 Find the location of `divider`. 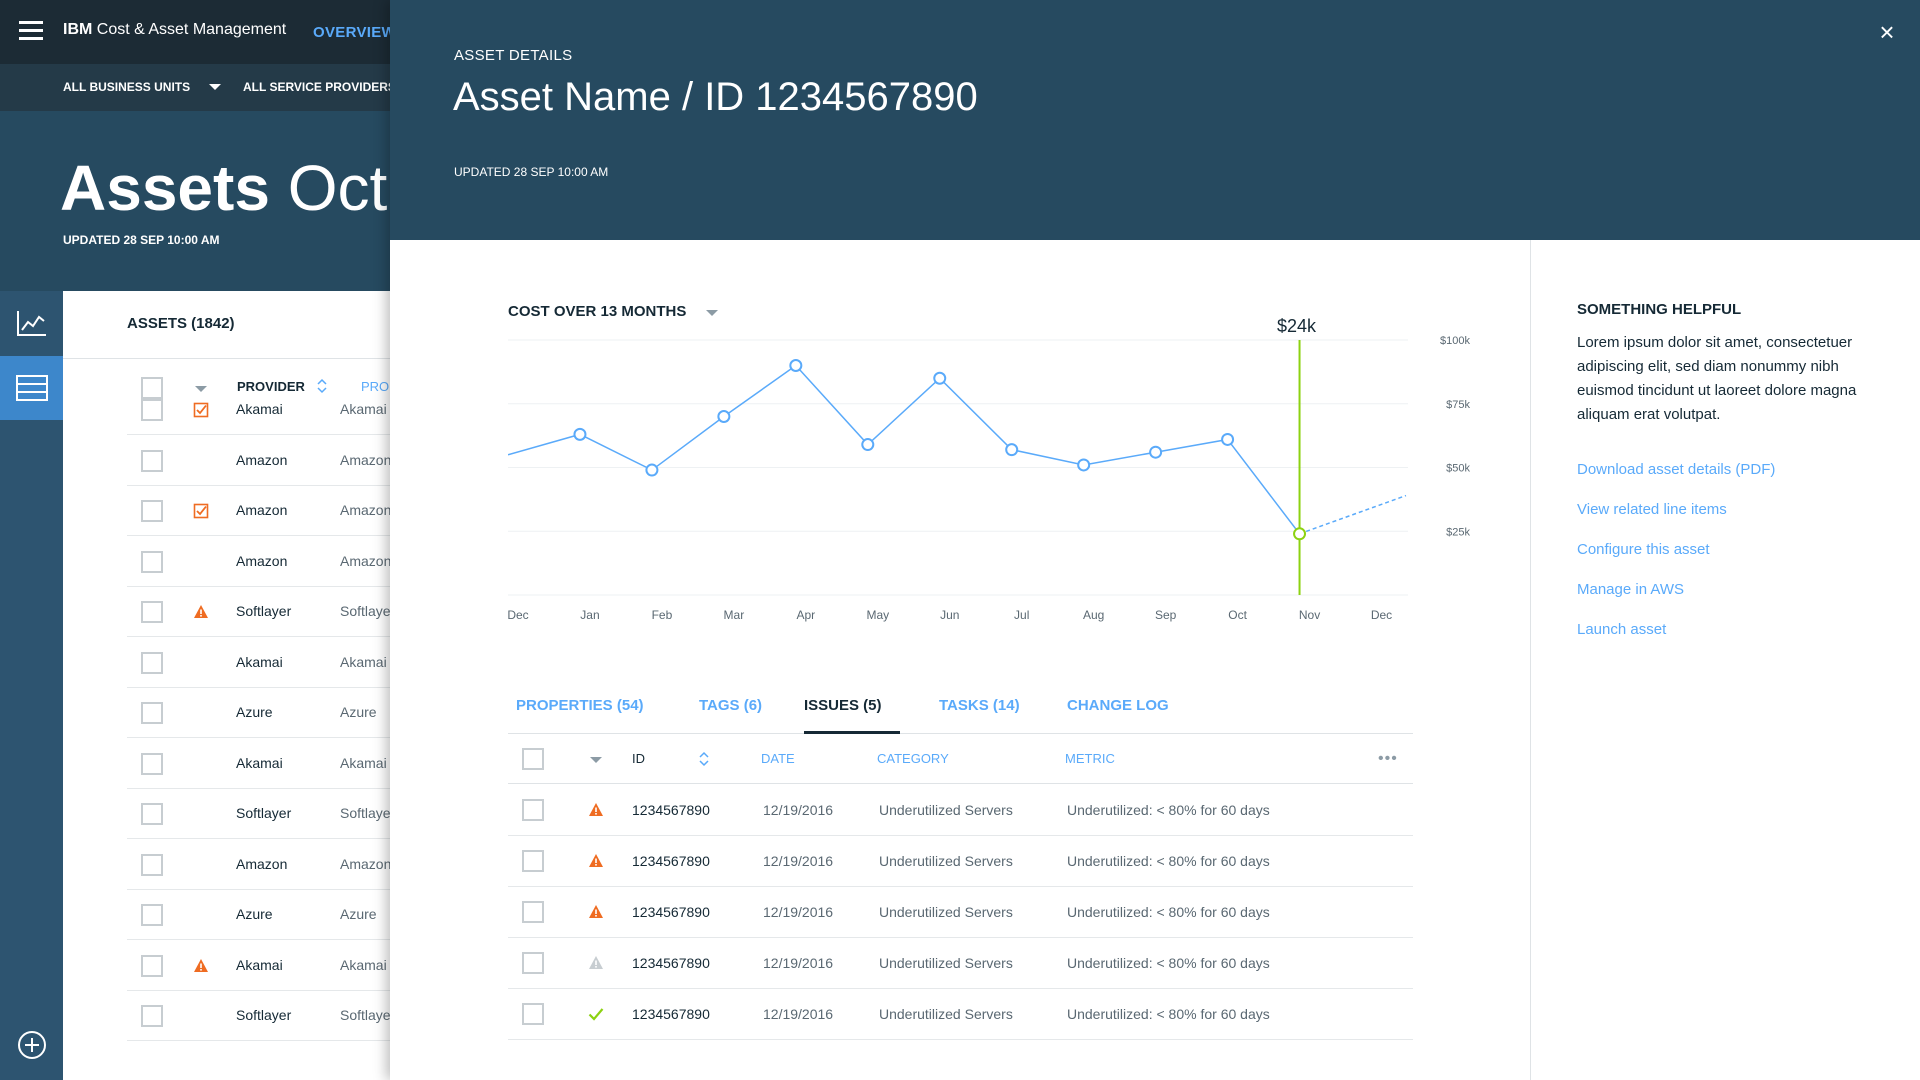

divider is located at coordinates (231, 358).